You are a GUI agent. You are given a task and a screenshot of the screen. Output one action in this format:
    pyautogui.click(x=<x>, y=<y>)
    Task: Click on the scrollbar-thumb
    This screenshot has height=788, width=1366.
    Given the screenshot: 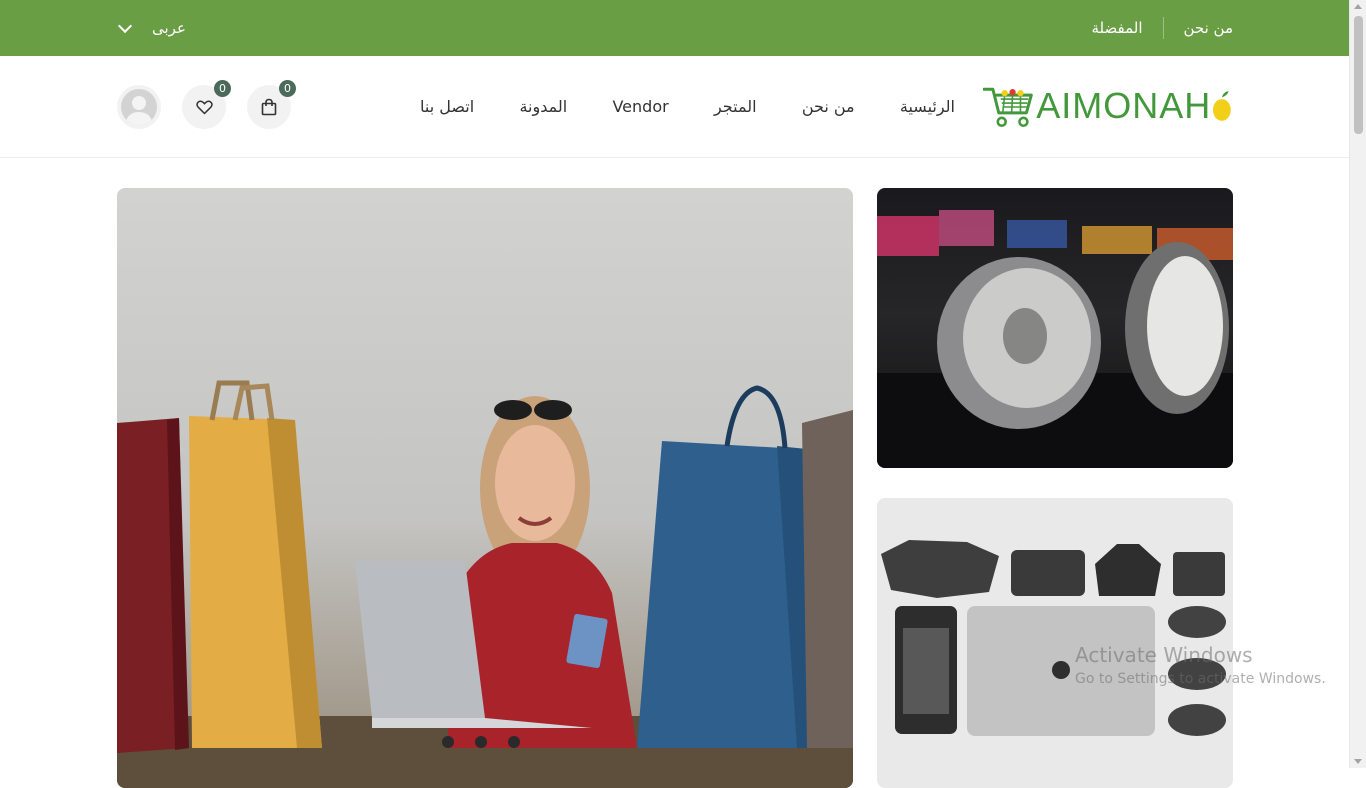 What is the action you would take?
    pyautogui.click(x=1358, y=75)
    